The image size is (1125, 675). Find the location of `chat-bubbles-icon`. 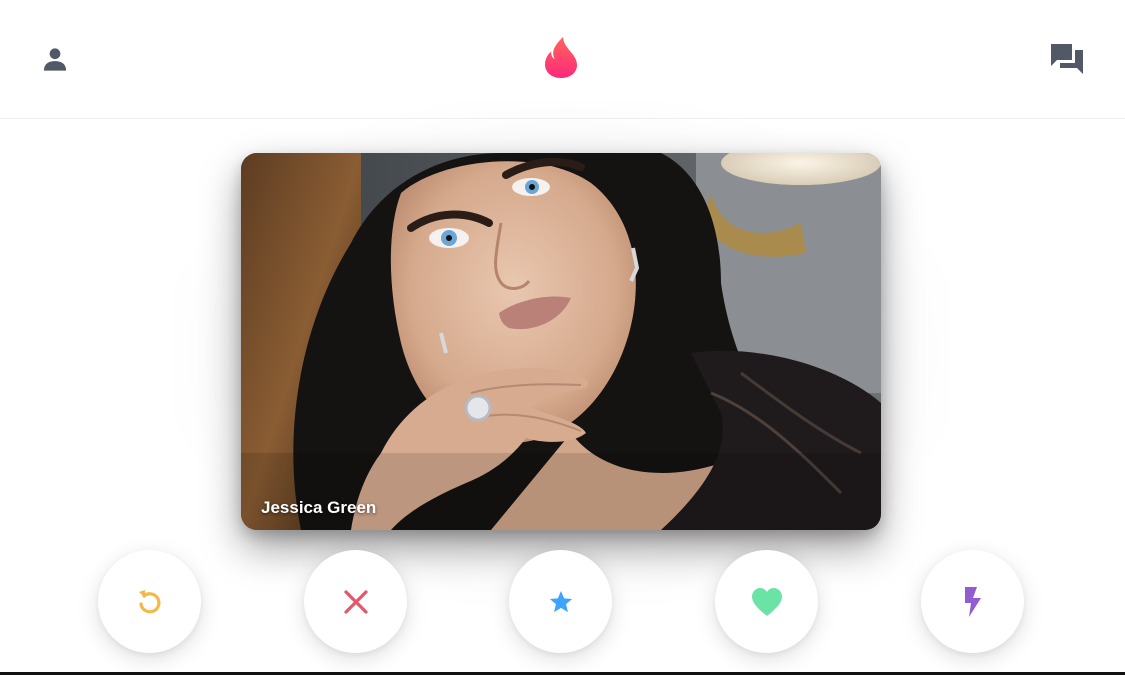

chat-bubbles-icon is located at coordinates (1067, 59).